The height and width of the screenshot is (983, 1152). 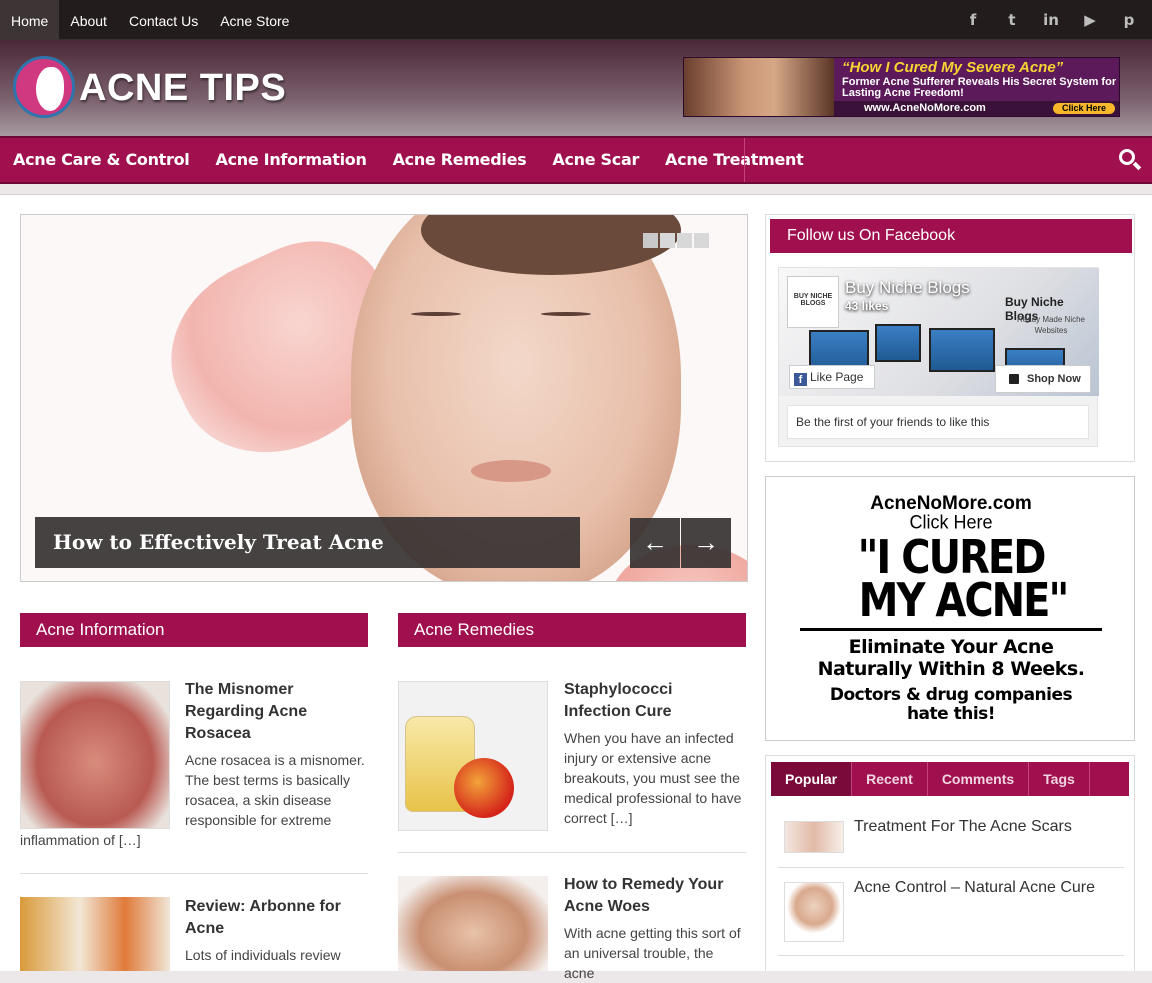 What do you see at coordinates (254, 20) in the screenshot?
I see `topnav-item-store: Acne Store` at bounding box center [254, 20].